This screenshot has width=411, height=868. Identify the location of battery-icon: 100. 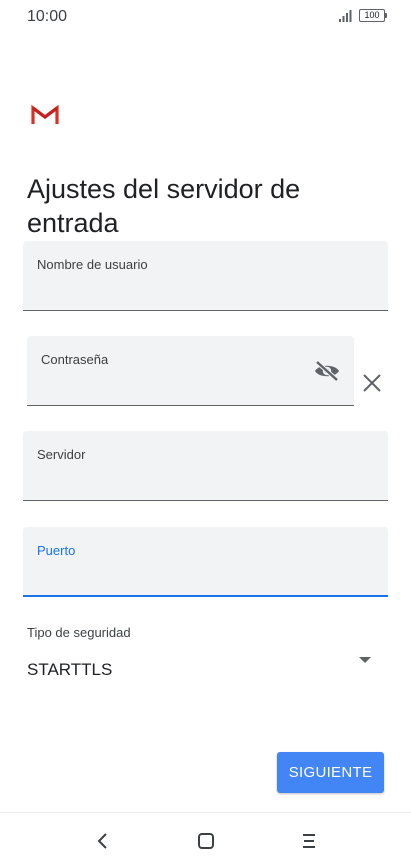
(373, 15).